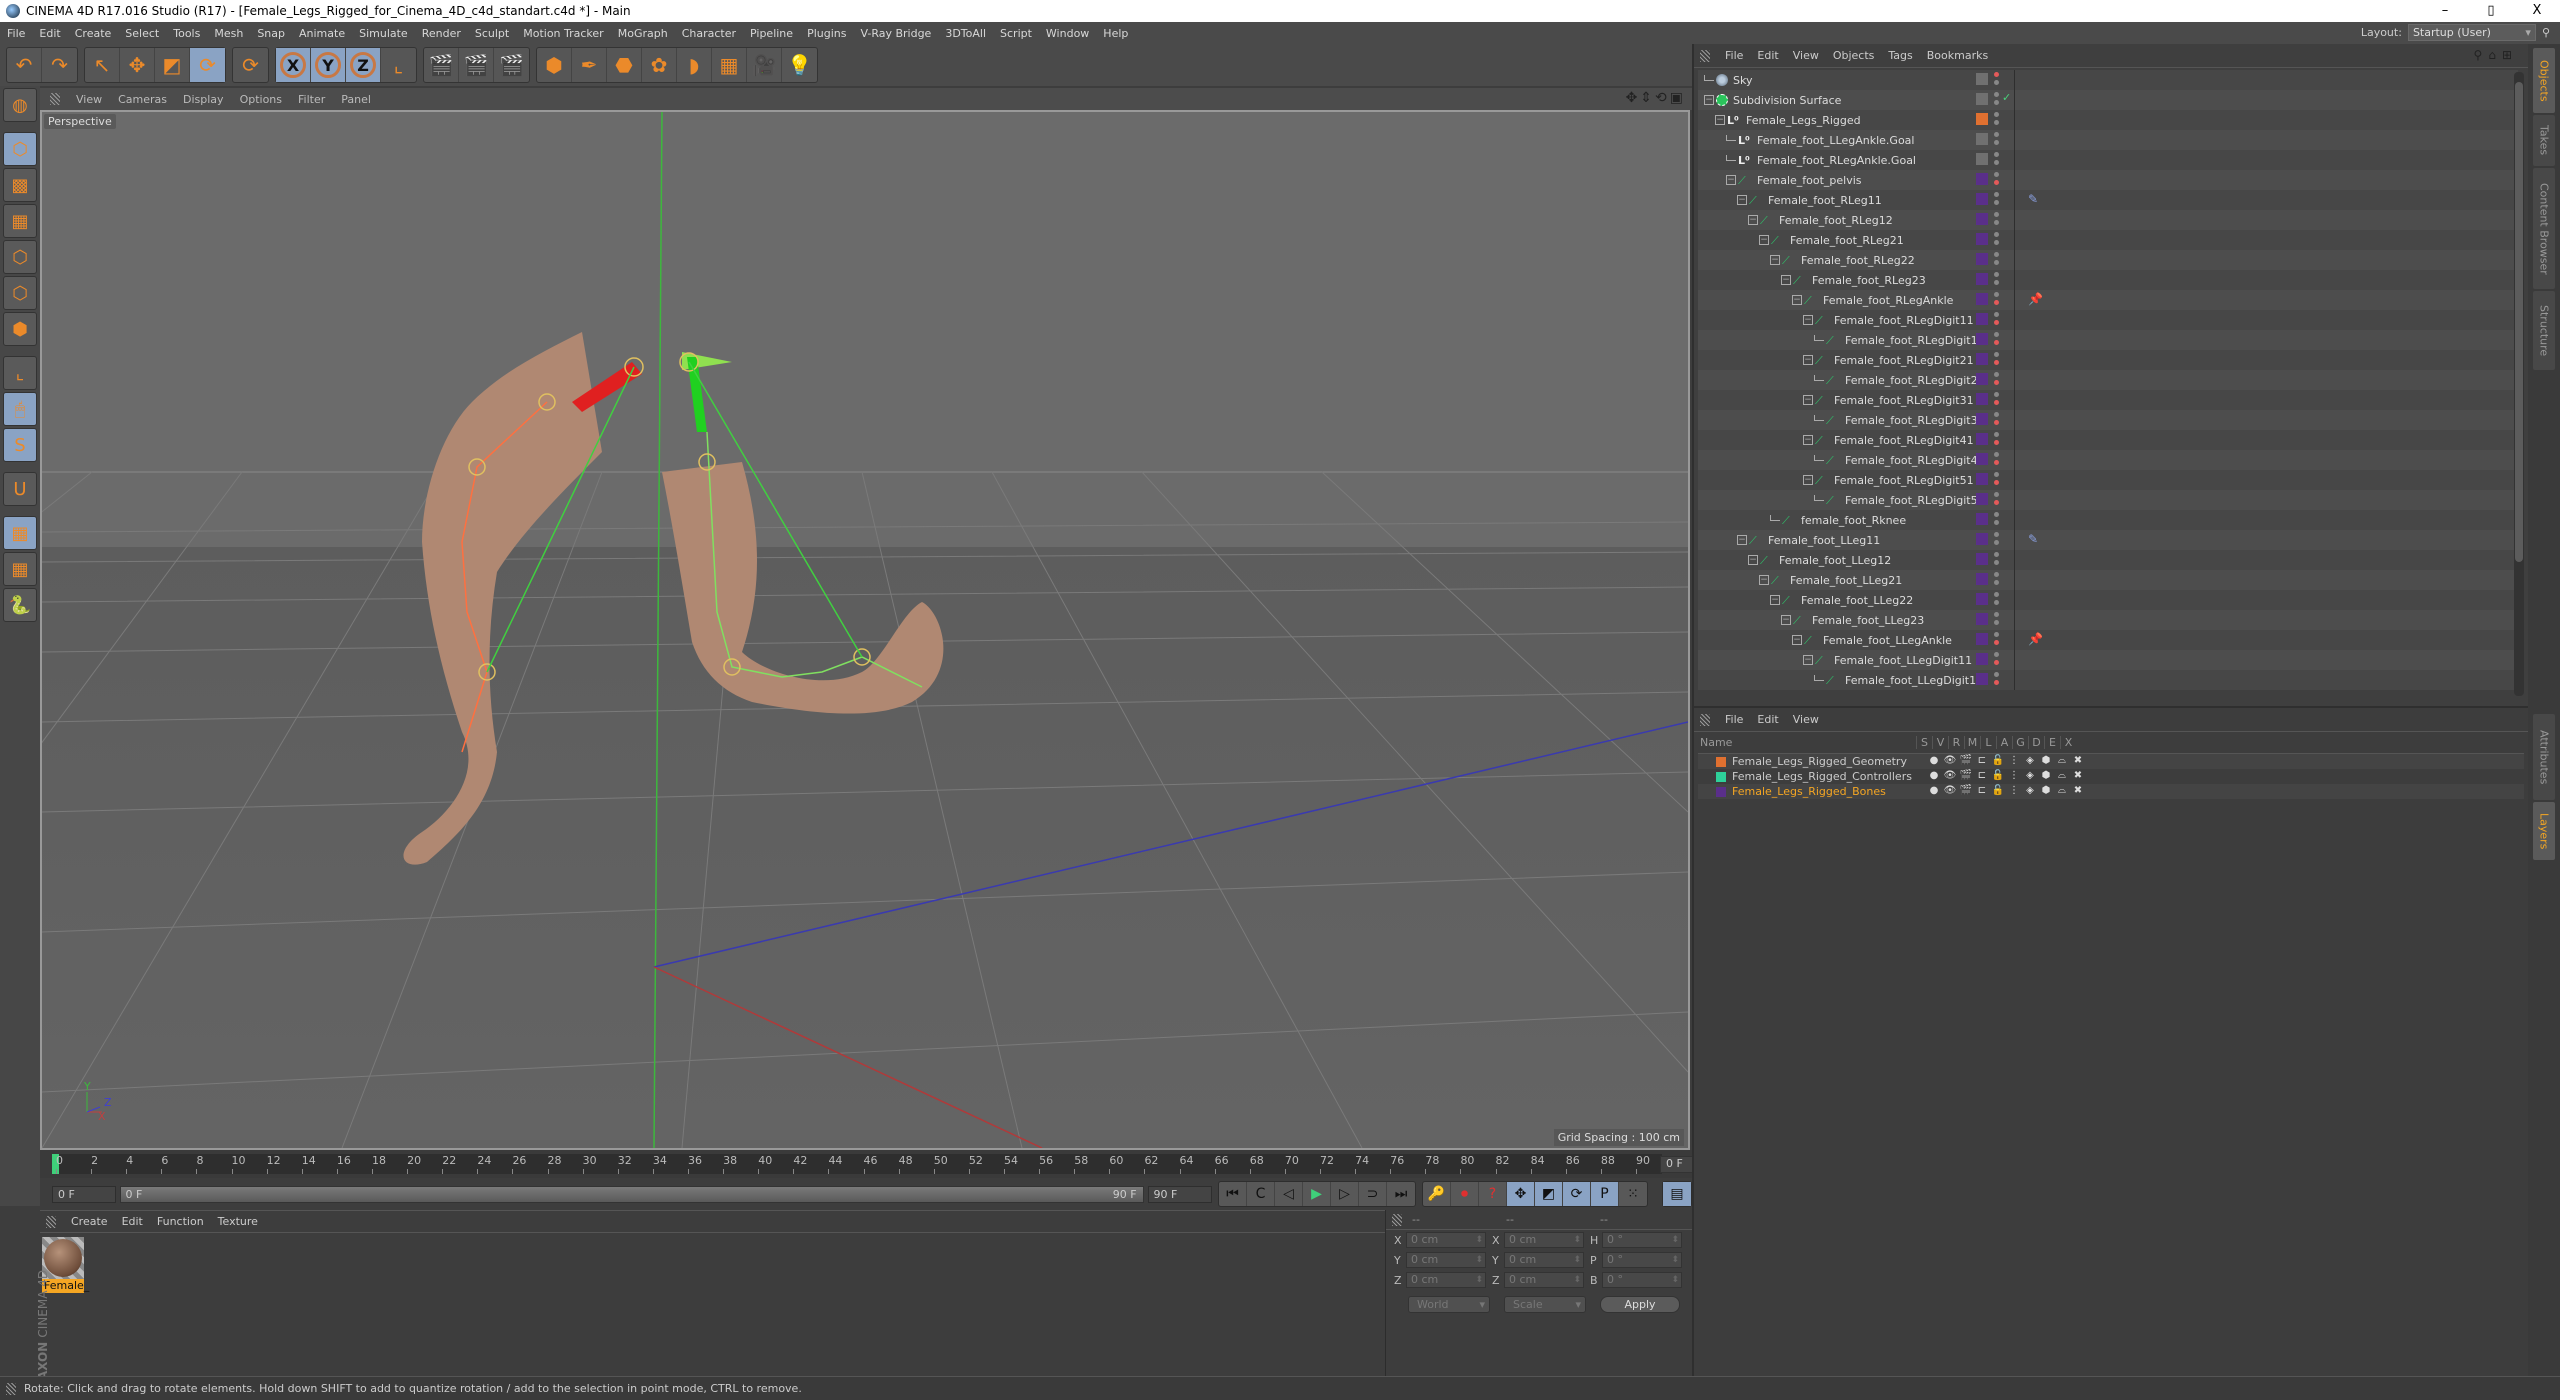 The height and width of the screenshot is (1400, 2560). I want to click on menu-v-ray-bridge: V-Ray Bridge, so click(895, 33).